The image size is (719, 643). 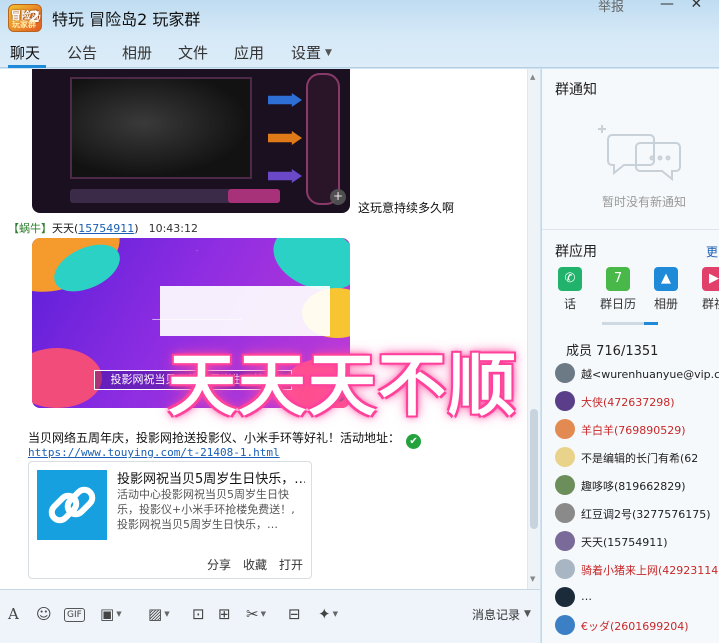 I want to click on member-row: €ッダ(2601699204), so click(x=637, y=626).